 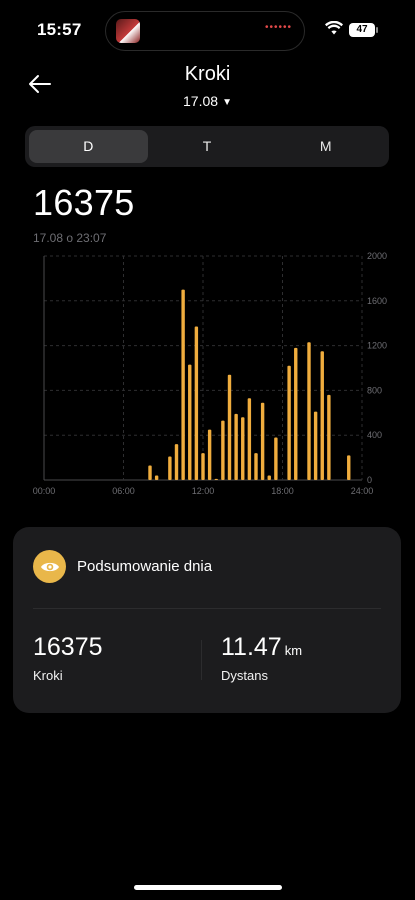 I want to click on date-selector: 17.08 ▼, so click(x=207, y=101).